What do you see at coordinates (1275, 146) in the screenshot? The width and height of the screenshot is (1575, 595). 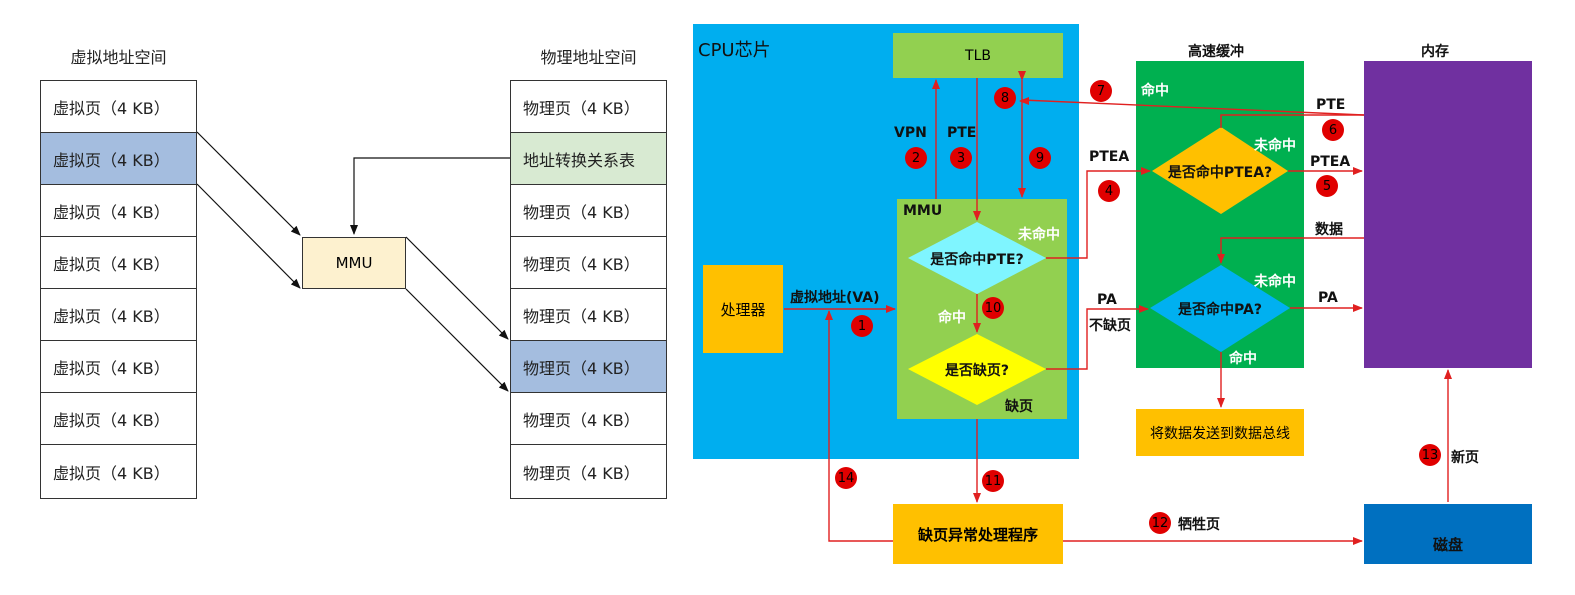 I see `cache-miss-label-1: 未命中` at bounding box center [1275, 146].